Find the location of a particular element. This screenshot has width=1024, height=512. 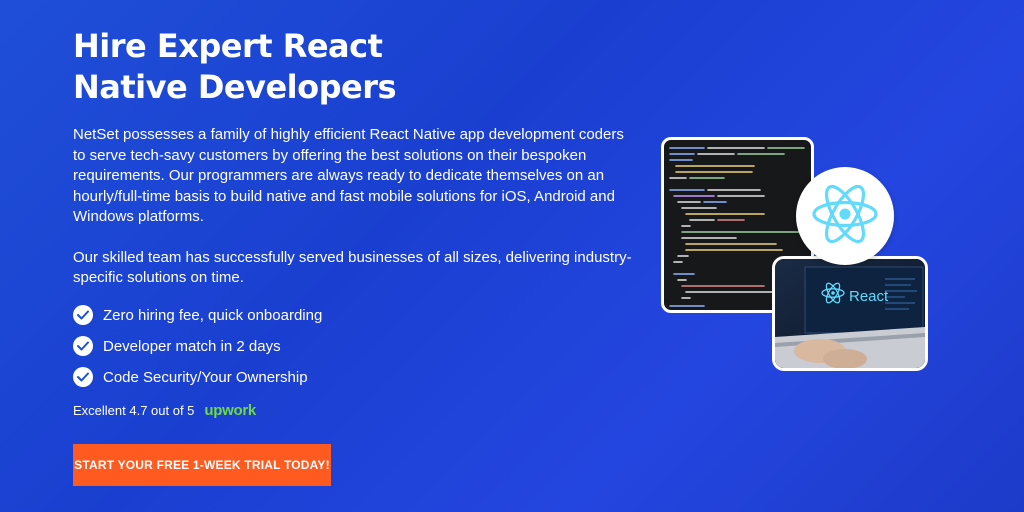

upwork-logo: Upwork is located at coordinates (230, 410).